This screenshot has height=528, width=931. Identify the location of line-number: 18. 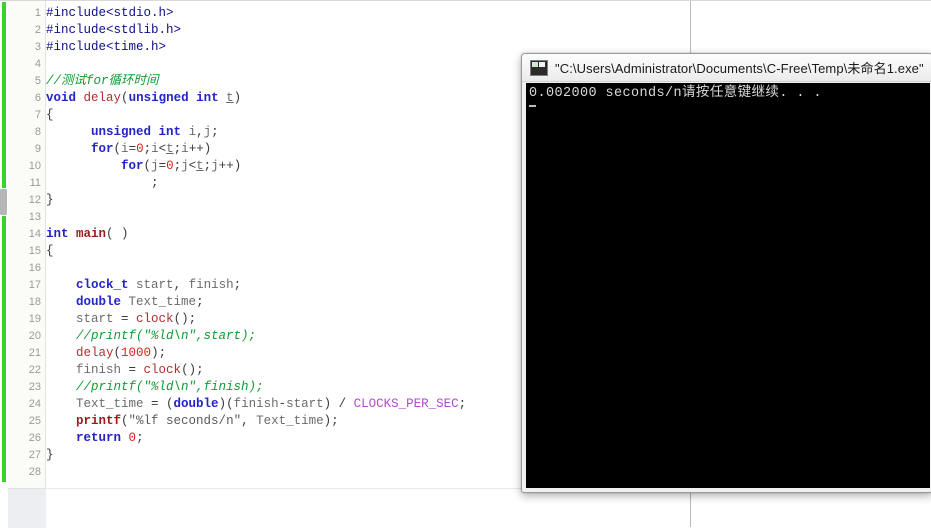
(34, 302).